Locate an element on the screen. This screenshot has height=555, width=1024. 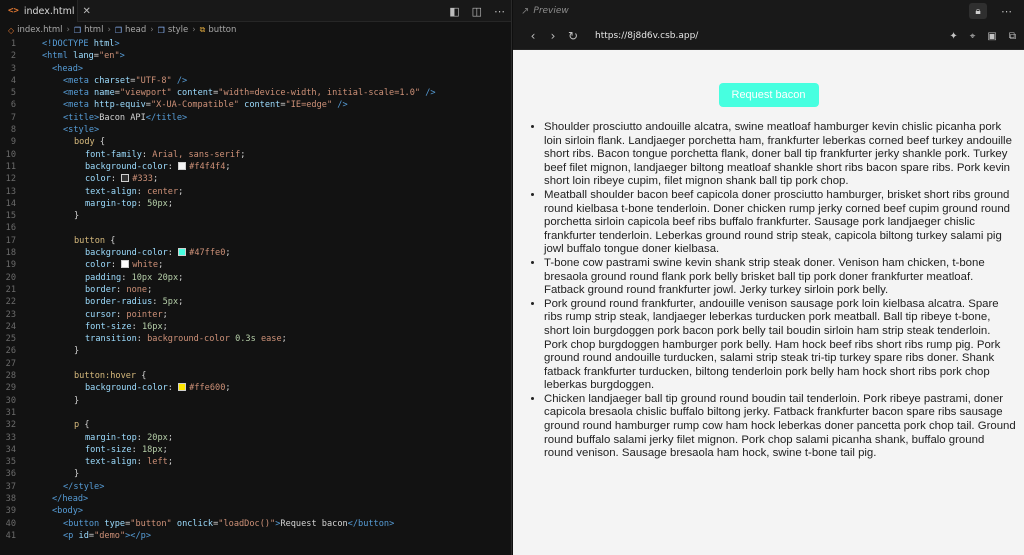
code-line: 32 p { is located at coordinates (47, 425).